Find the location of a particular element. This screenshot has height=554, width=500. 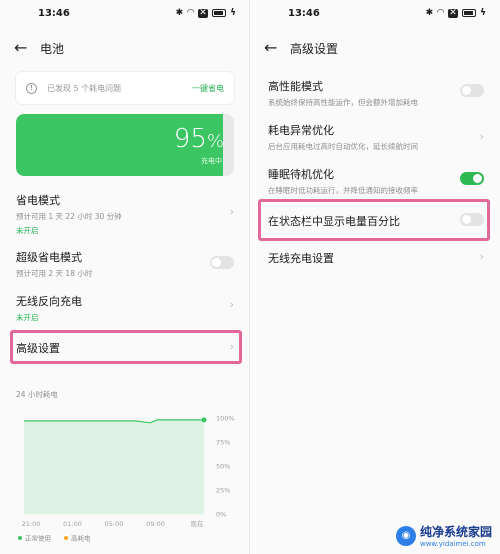

power-issue-notice: ! 已发现 5 个耗电问题 一键省电 is located at coordinates (125, 88).